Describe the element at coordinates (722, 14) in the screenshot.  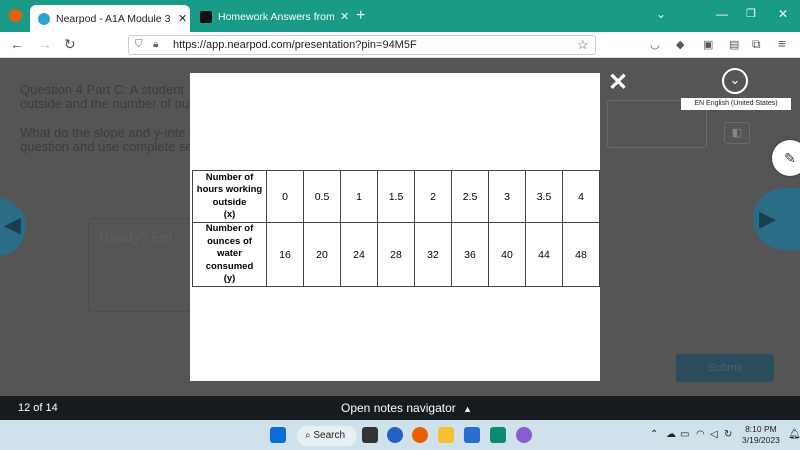
I see `minimize-button: —` at that location.